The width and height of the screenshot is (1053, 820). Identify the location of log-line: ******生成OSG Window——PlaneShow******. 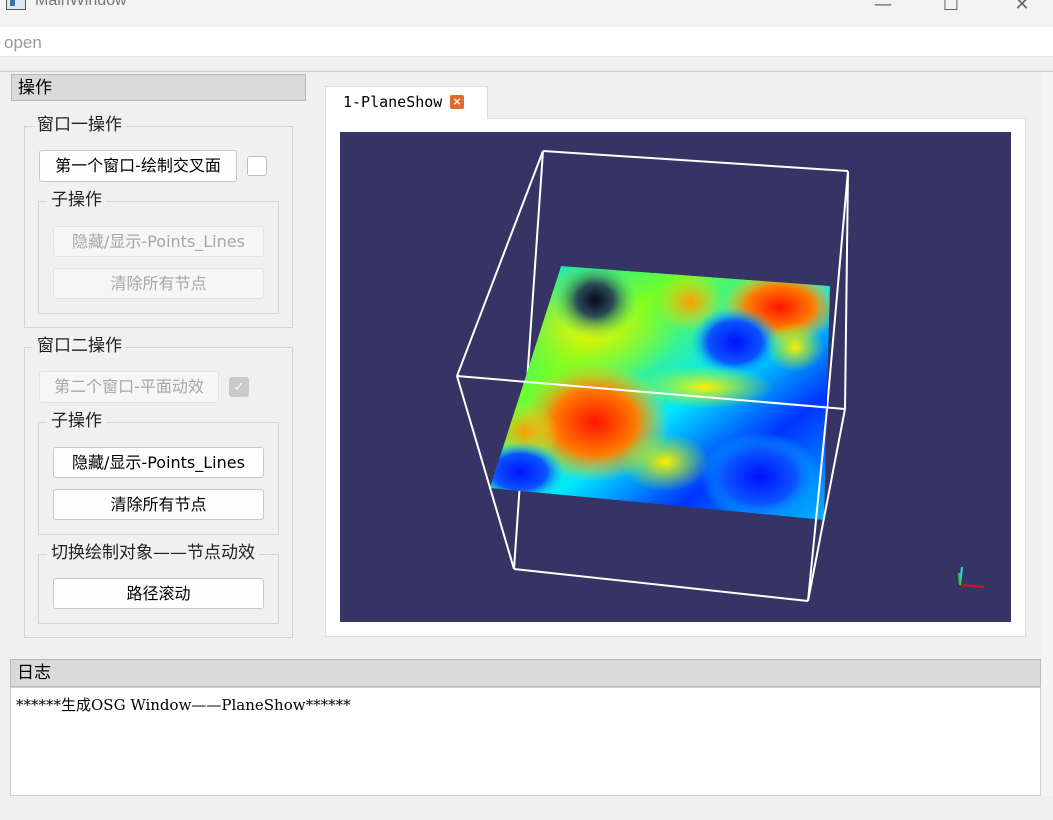
(183, 705).